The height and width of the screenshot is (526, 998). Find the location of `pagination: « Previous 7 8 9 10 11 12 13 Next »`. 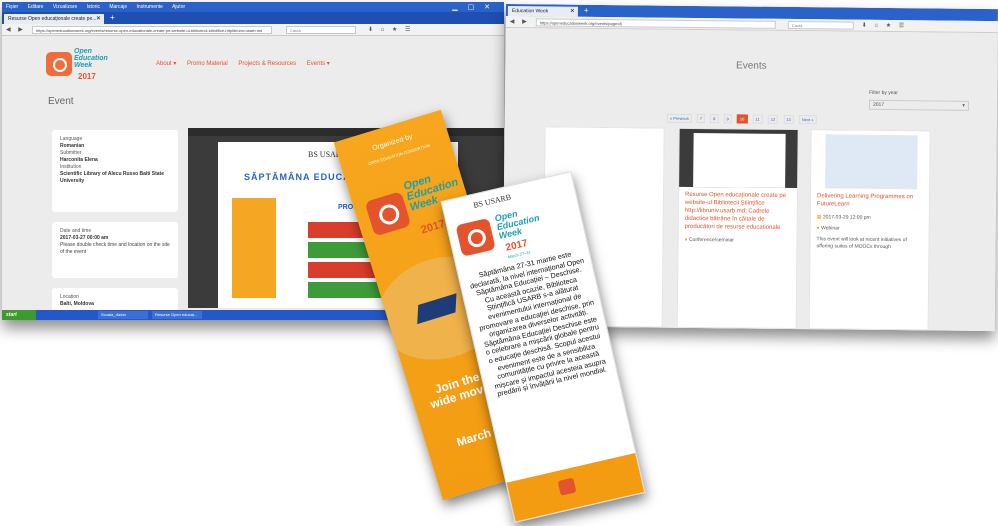

pagination: « Previous 7 8 9 10 11 12 13 Next » is located at coordinates (743, 119).